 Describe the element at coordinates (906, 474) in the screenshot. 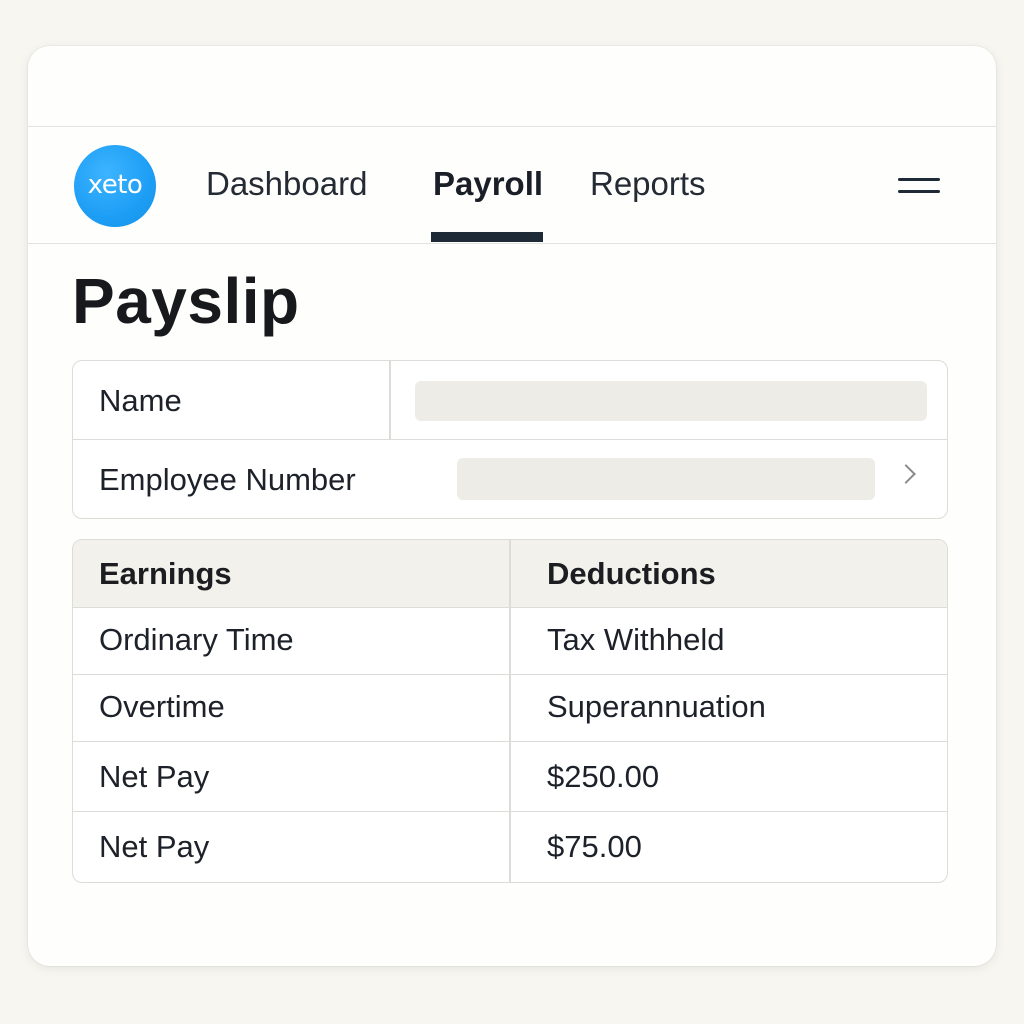

I see `chevron-right-icon` at that location.